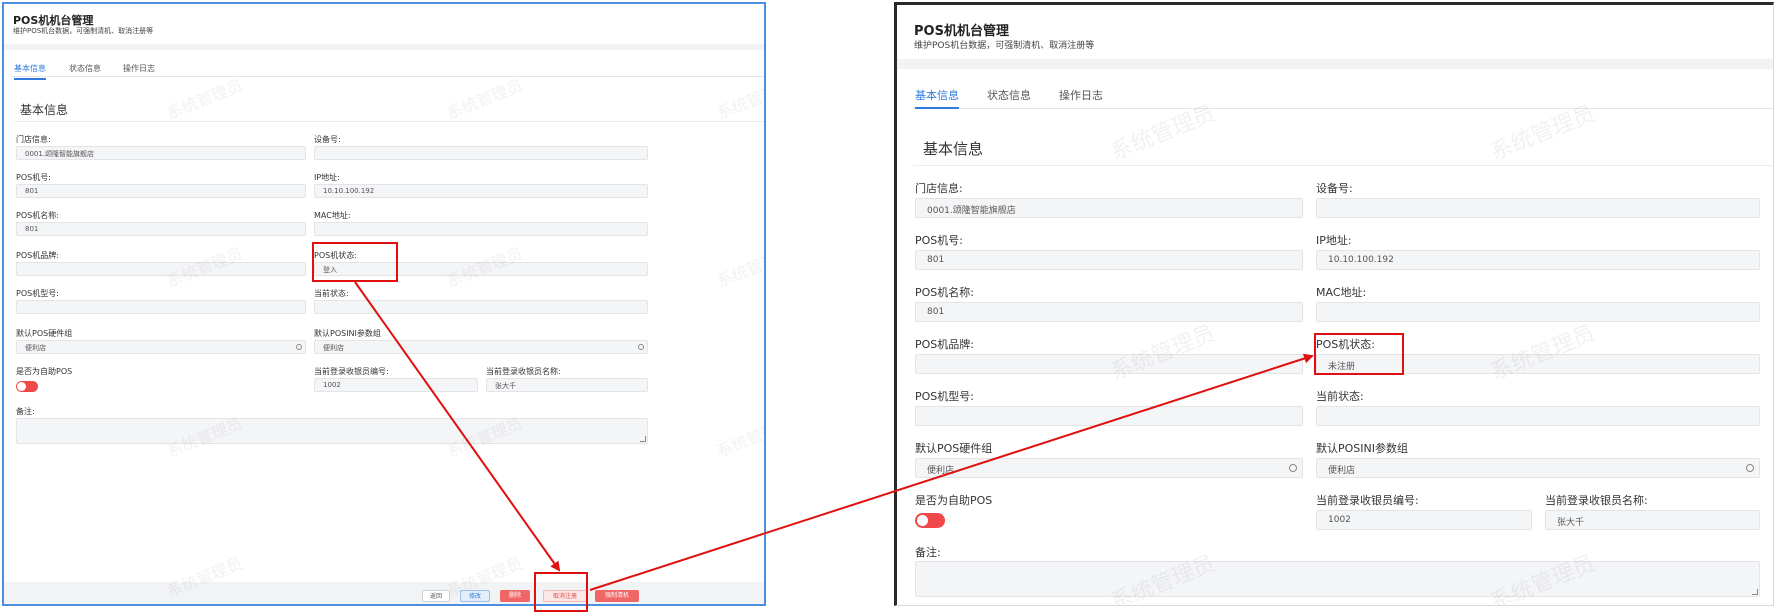  I want to click on toggle-knob, so click(922, 520).